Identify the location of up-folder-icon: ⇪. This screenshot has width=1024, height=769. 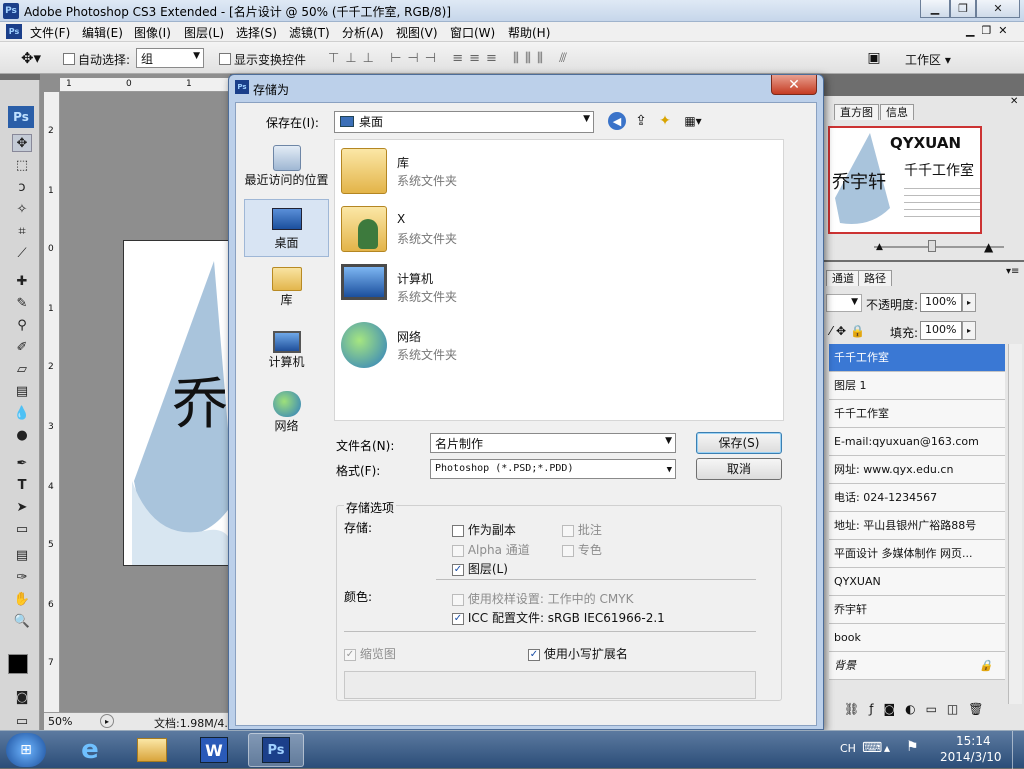
(641, 121).